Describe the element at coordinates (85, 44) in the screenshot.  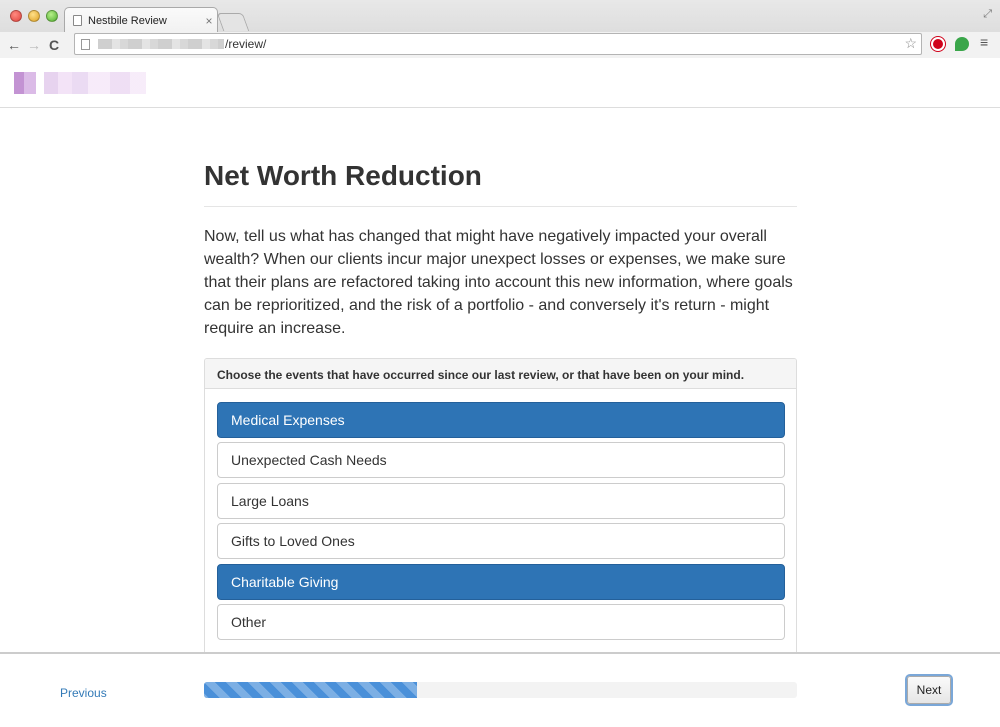
I see `page-icon` at that location.